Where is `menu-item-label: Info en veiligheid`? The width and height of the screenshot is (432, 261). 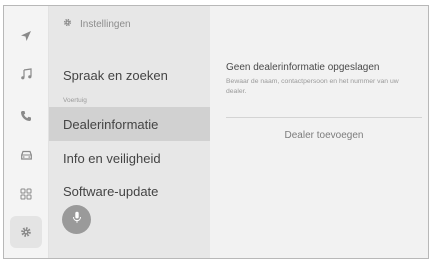
menu-item-label: Info en veiligheid is located at coordinates (112, 158).